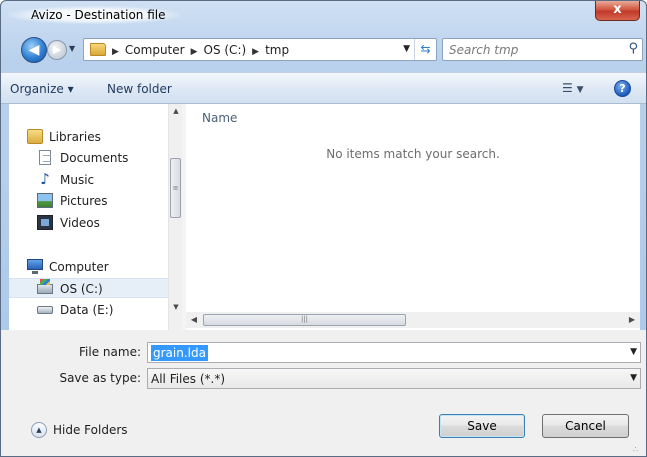  Describe the element at coordinates (175, 188) in the screenshot. I see `sidebar-scroll-thumb: ≡` at that location.